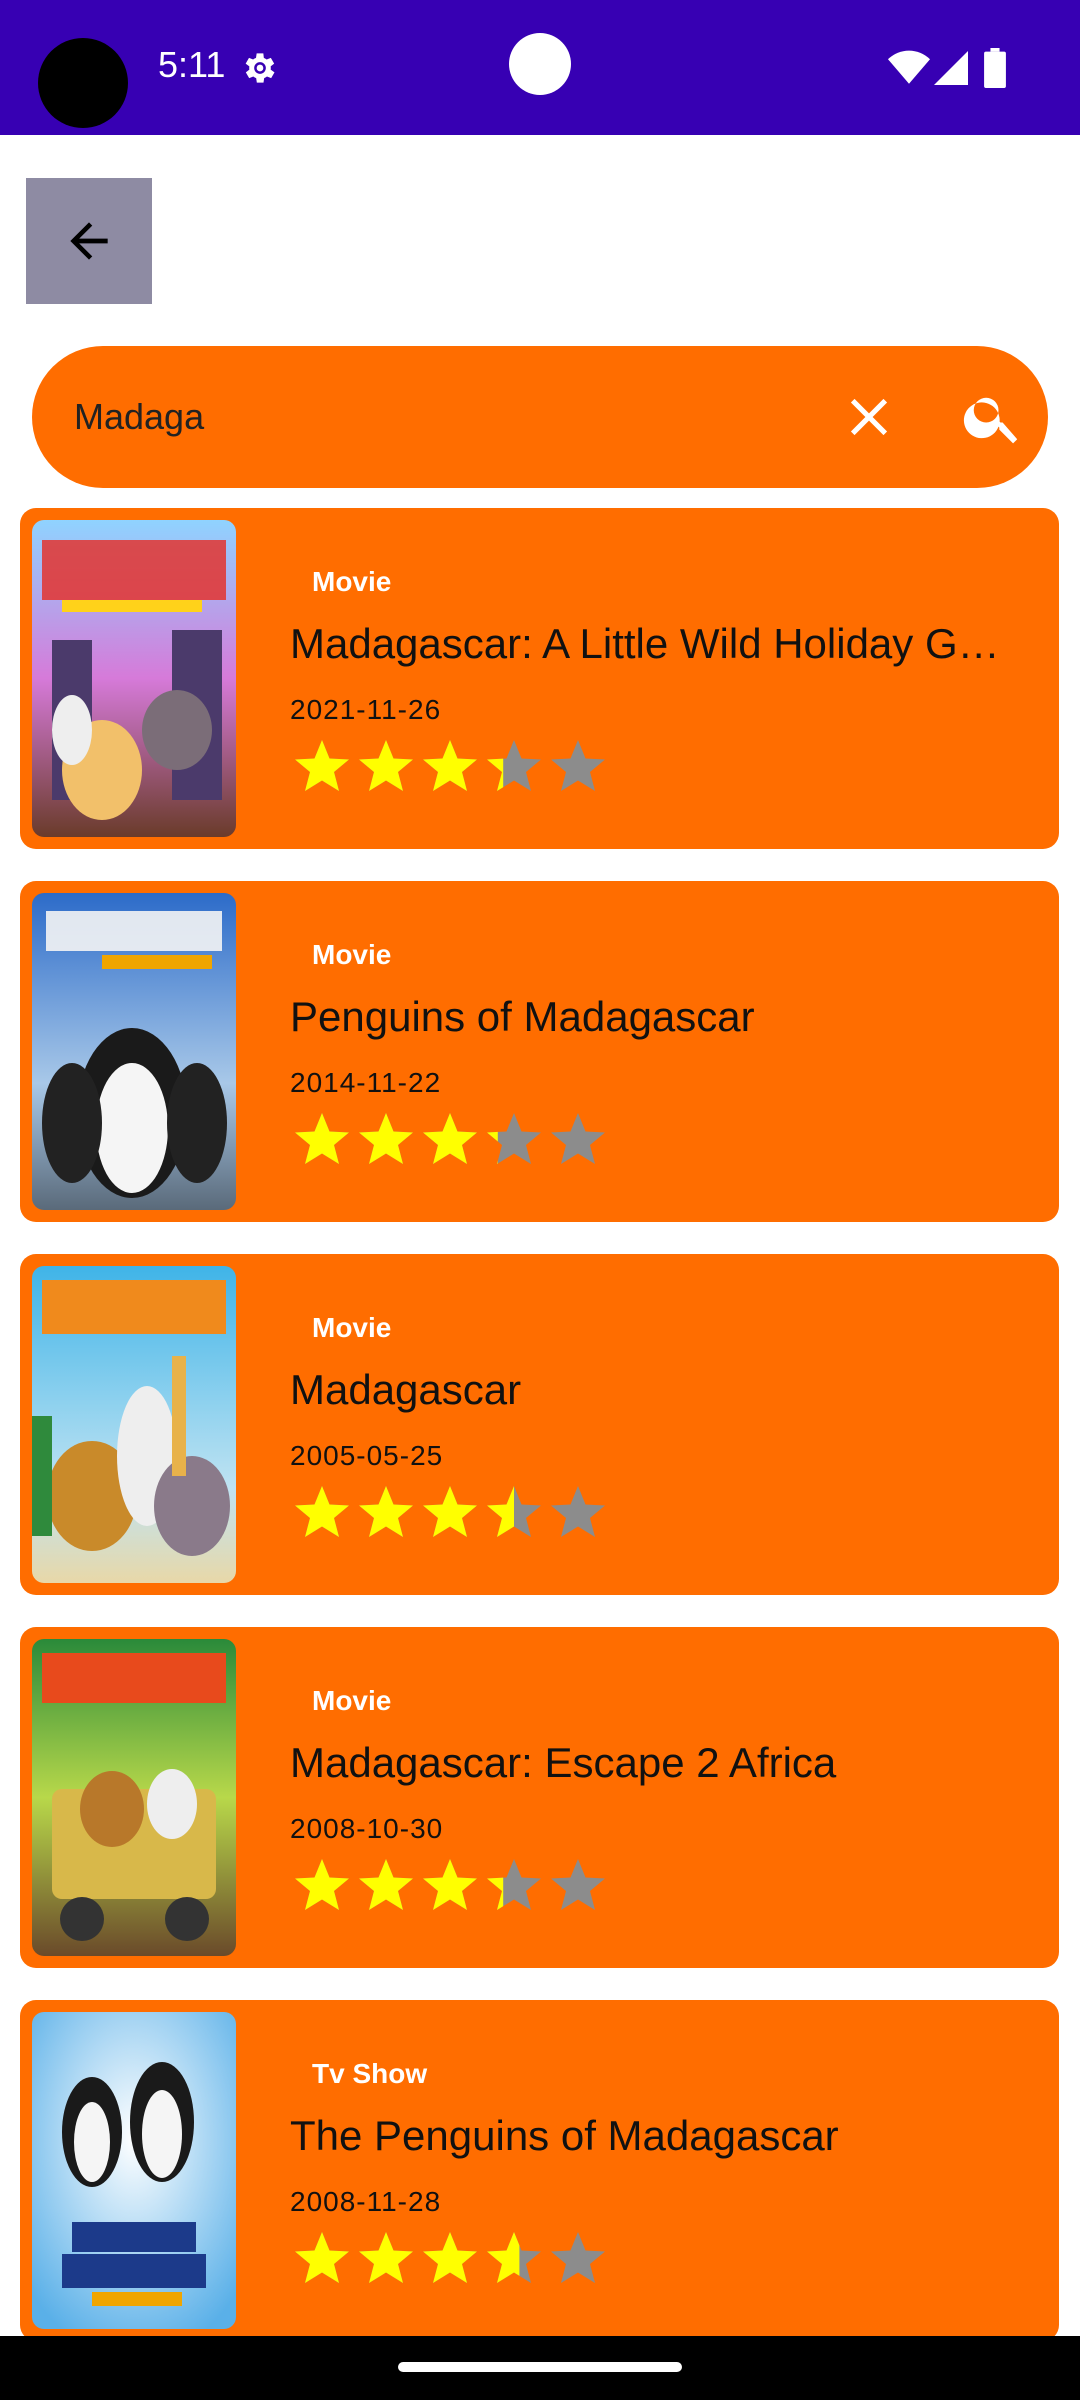 The image size is (1080, 2400). I want to click on search-icon, so click(993, 417).